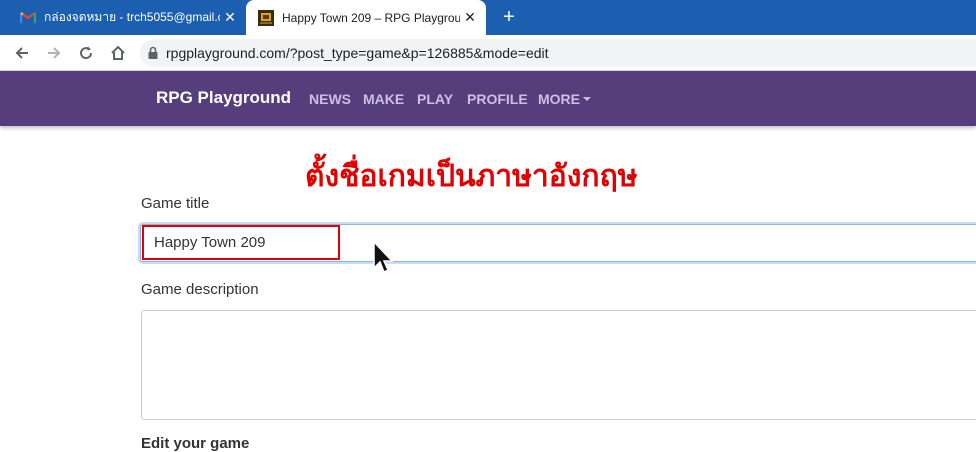 Image resolution: width=976 pixels, height=452 pixels. I want to click on instruction-annotation: ตั้งชื่อเกมเป็นภาษาอังกฤษ, so click(471, 176).